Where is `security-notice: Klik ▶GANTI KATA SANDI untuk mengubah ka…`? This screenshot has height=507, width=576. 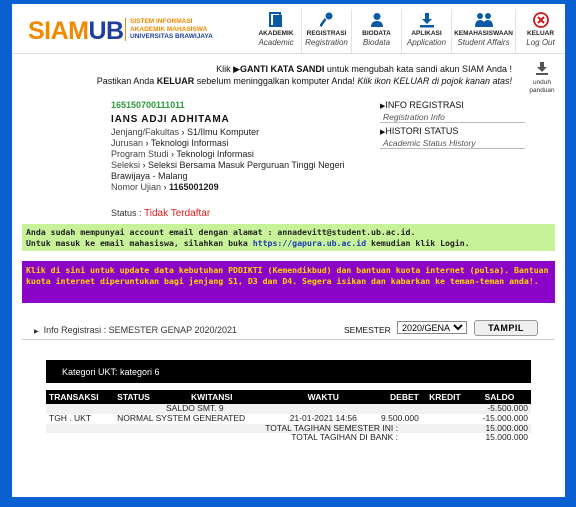
security-notice: Klik ▶GANTI KATA SANDI untuk mengubah ka… is located at coordinates (304, 75).